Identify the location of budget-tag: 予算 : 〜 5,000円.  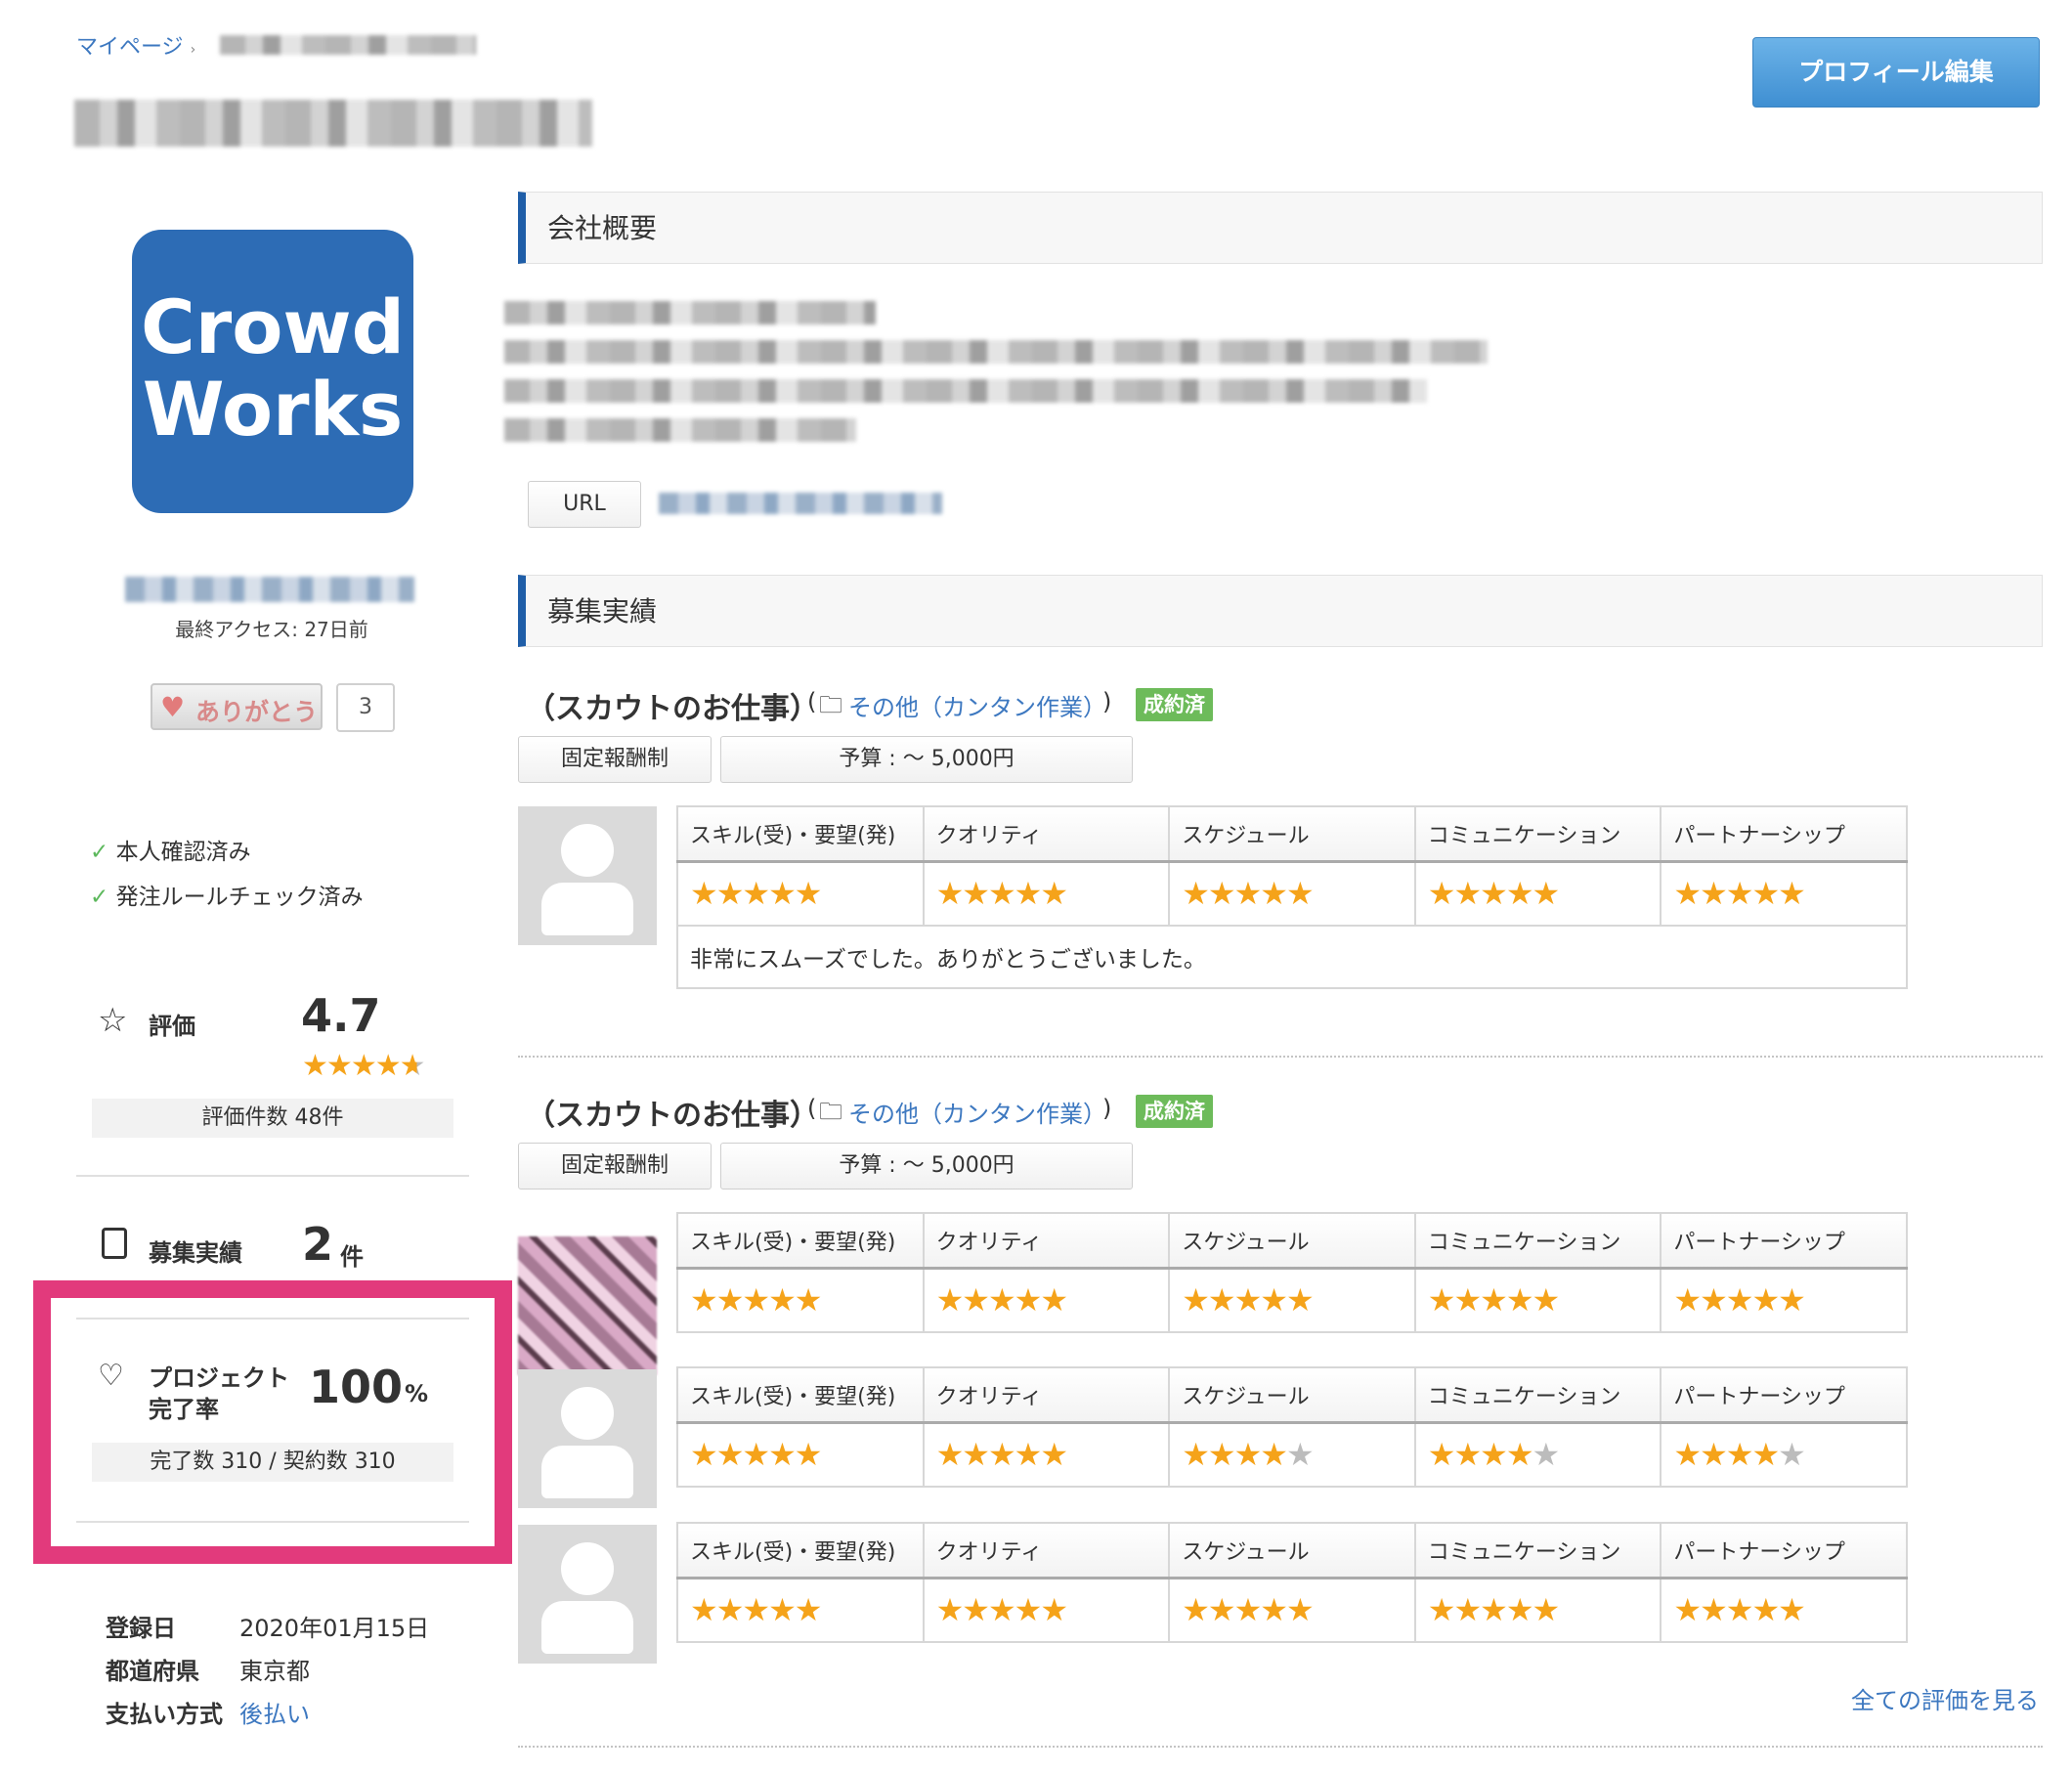
(926, 759).